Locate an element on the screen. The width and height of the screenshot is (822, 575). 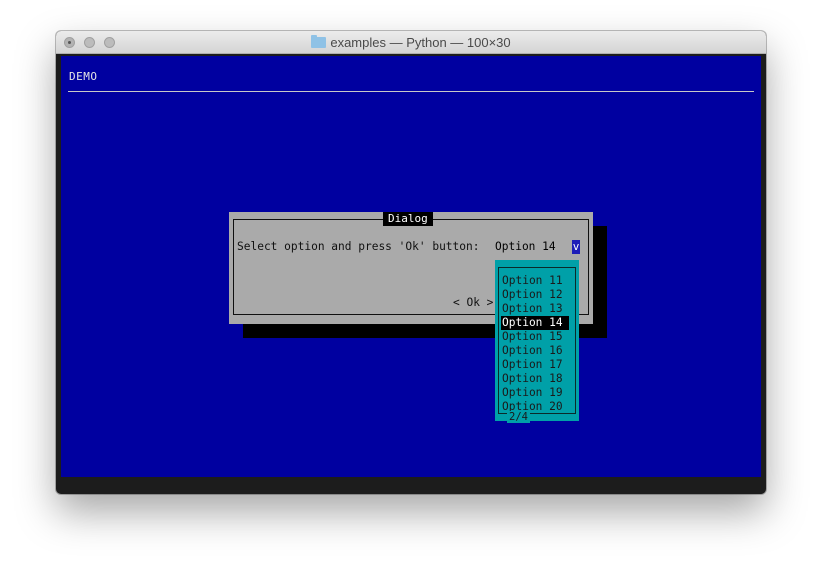
dialog-prompt: Select option and press 'Ok' button: is located at coordinates (358, 246).